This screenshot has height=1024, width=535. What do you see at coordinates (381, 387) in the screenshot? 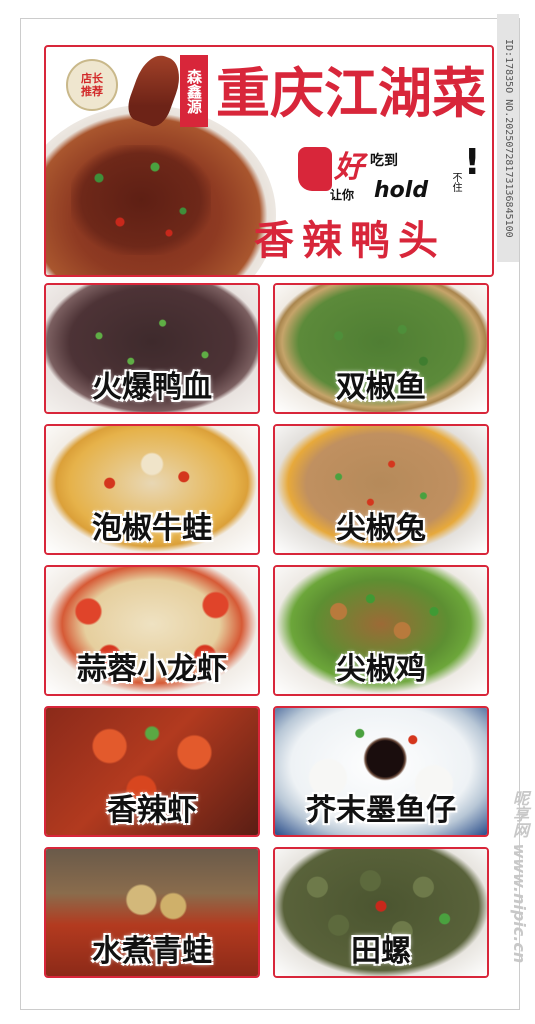
I see `dish-name: 双椒鱼` at bounding box center [381, 387].